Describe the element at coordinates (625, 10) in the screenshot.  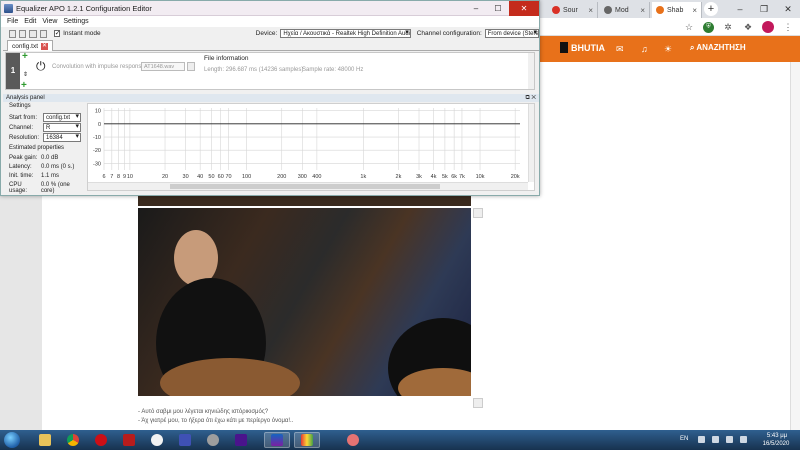
I see `browser-tab: Mod ×` at that location.